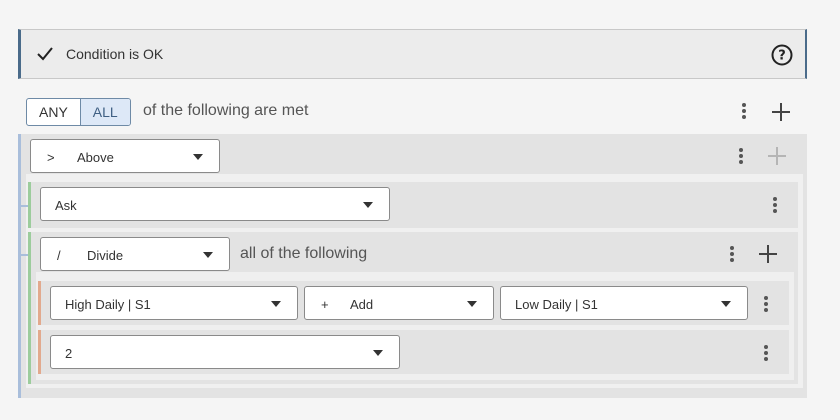  What do you see at coordinates (768, 254) in the screenshot?
I see `divide-add-plus-icon` at bounding box center [768, 254].